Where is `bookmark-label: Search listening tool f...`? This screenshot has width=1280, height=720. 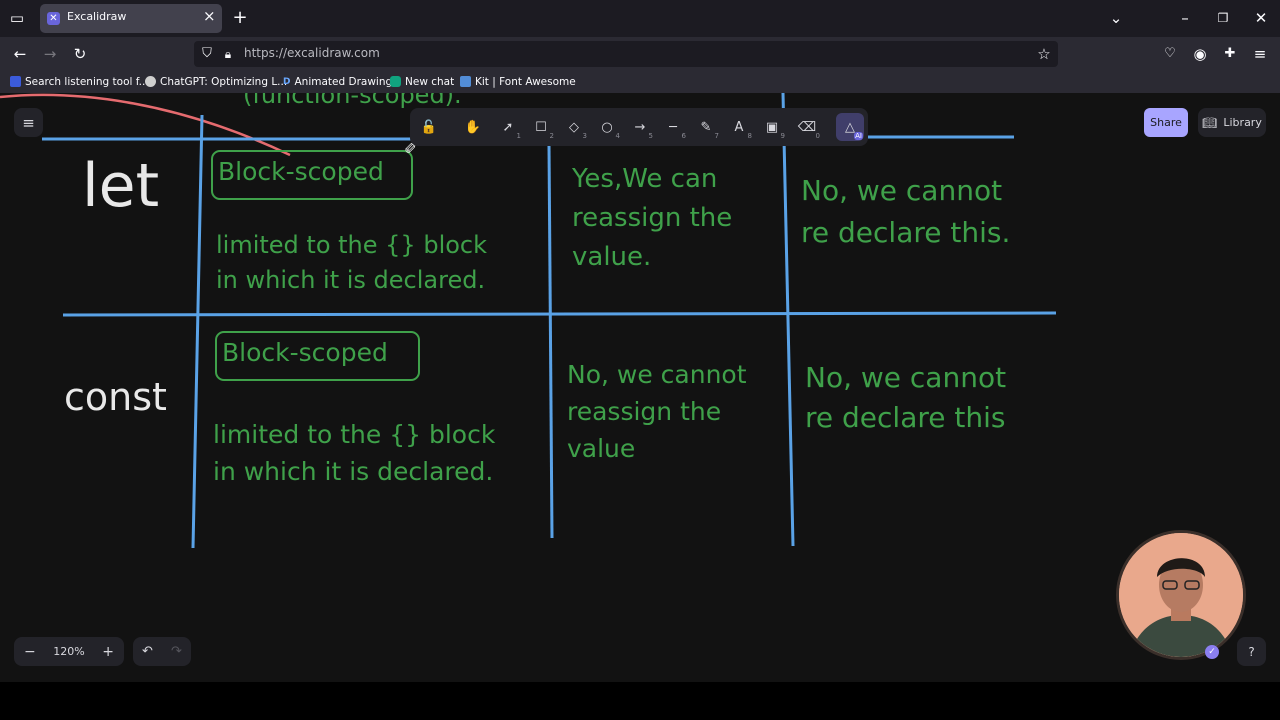
bookmark-label: Search listening tool f... is located at coordinates (87, 81).